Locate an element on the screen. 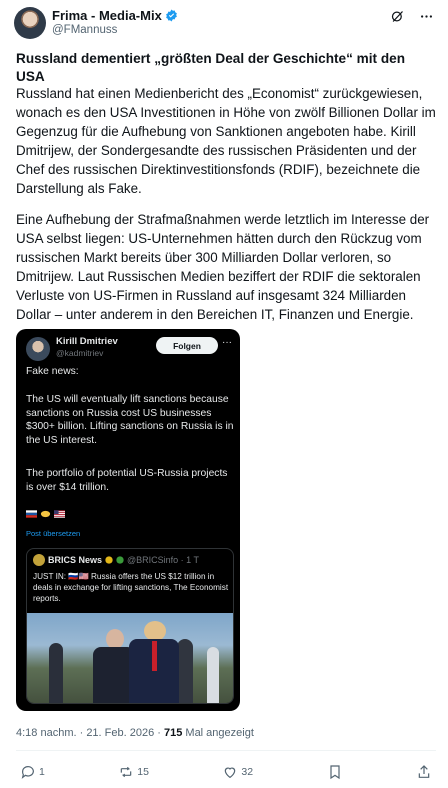  view-count: 715 is located at coordinates (173, 733).